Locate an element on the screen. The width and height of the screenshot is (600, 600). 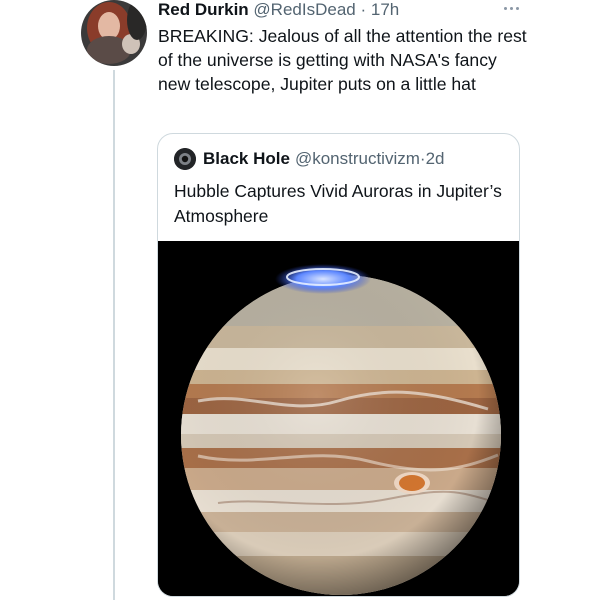
quoted-tweet-time: 2d is located at coordinates (435, 158).